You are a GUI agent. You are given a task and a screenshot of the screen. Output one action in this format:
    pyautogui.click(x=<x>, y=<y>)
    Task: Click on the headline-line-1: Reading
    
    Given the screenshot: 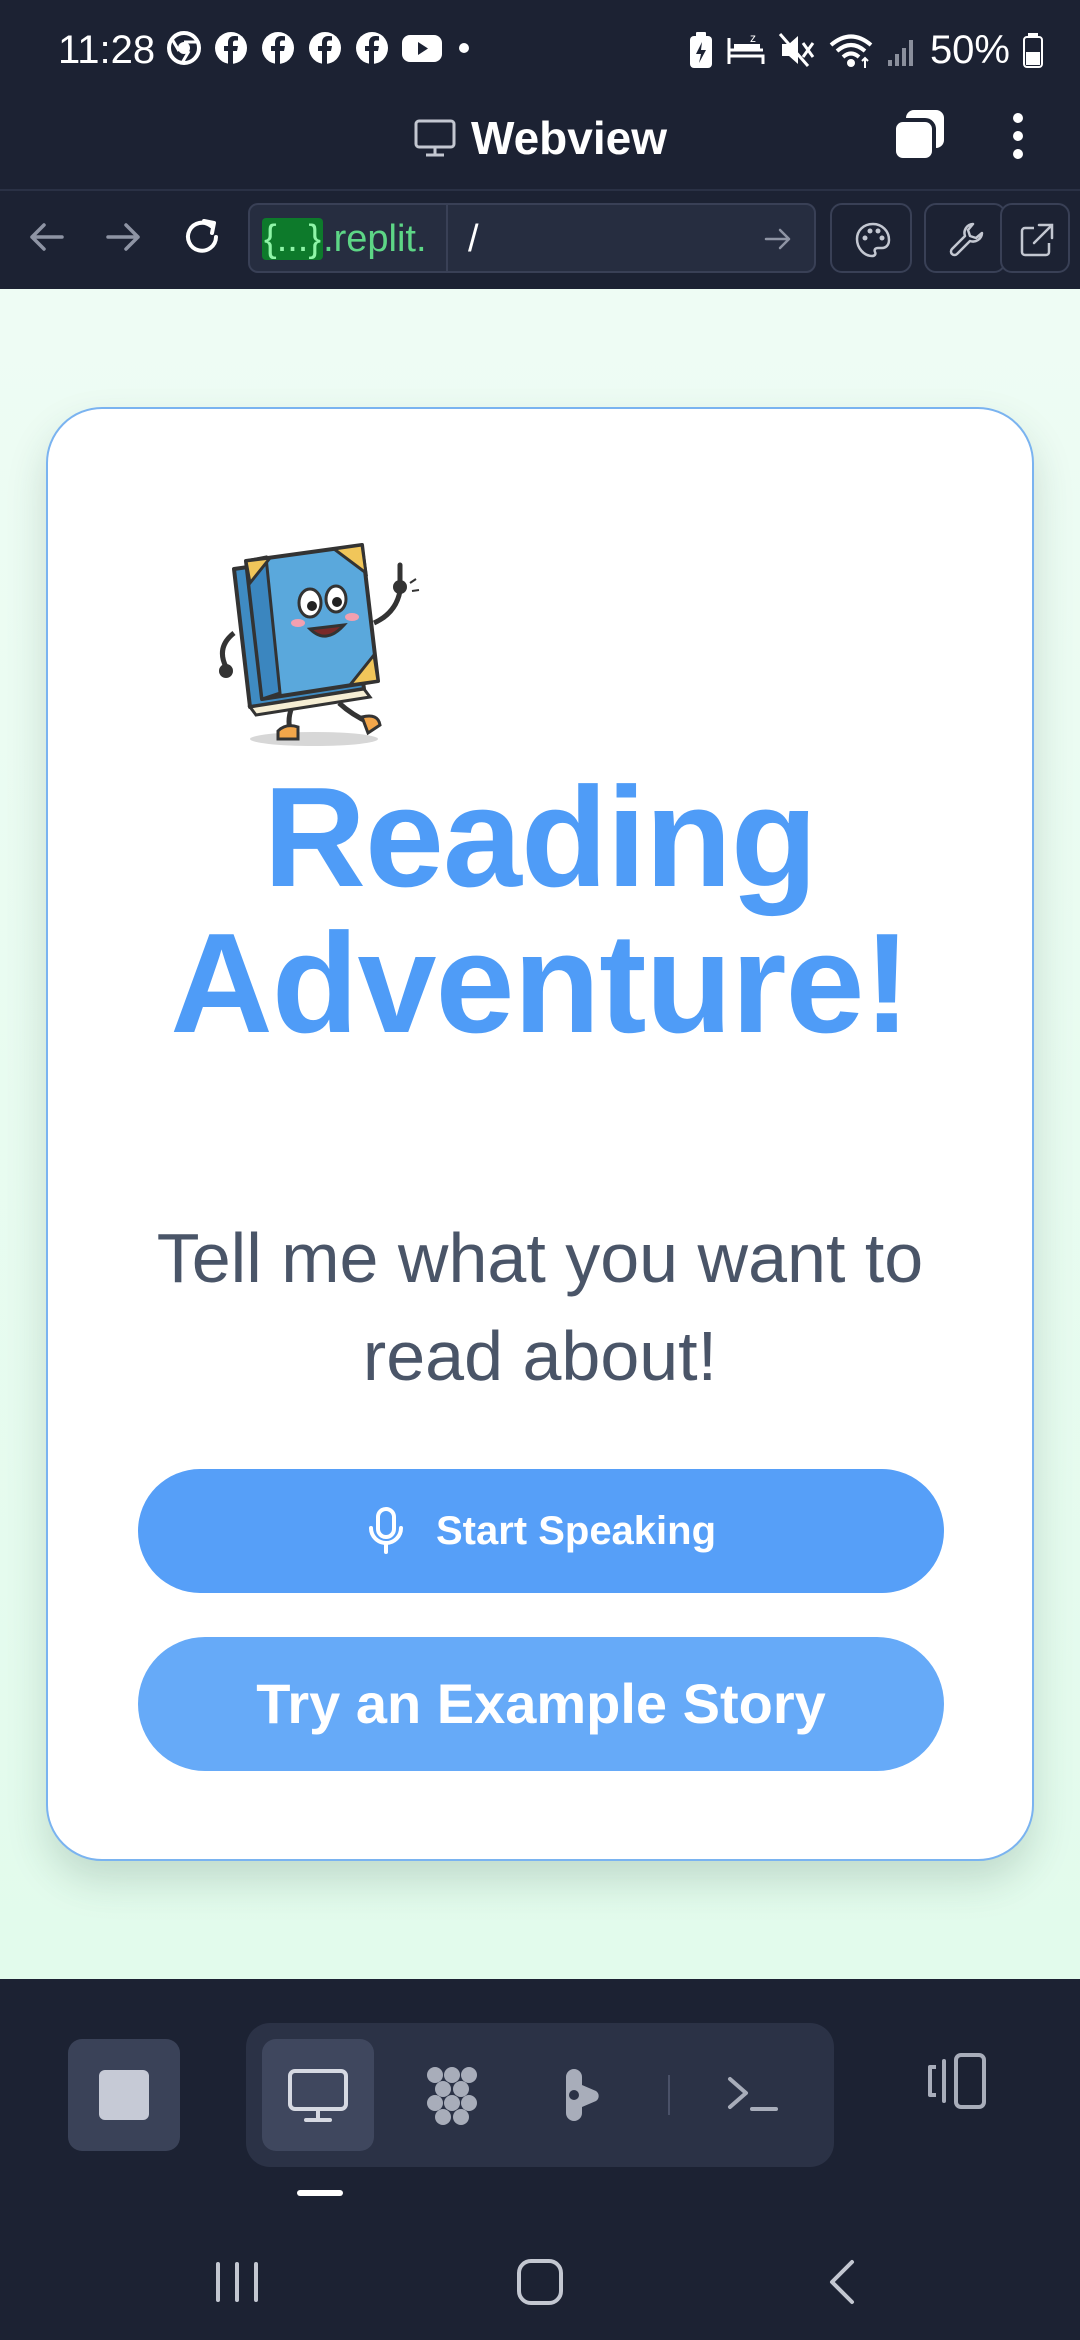 What is the action you would take?
    pyautogui.click(x=540, y=837)
    